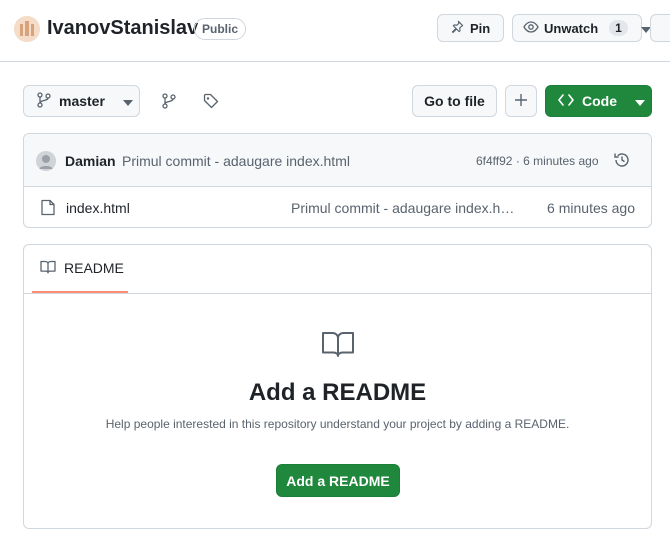 The image size is (670, 540). I want to click on tag-icon, so click(211, 101).